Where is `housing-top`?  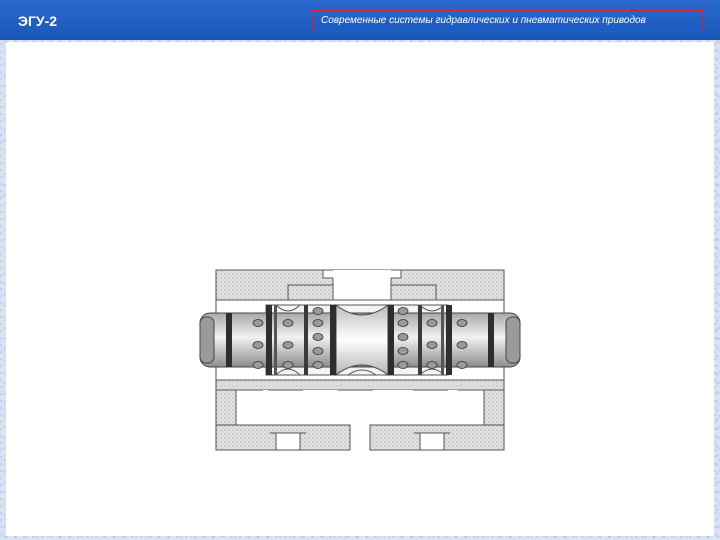 housing-top is located at coordinates (360, 285).